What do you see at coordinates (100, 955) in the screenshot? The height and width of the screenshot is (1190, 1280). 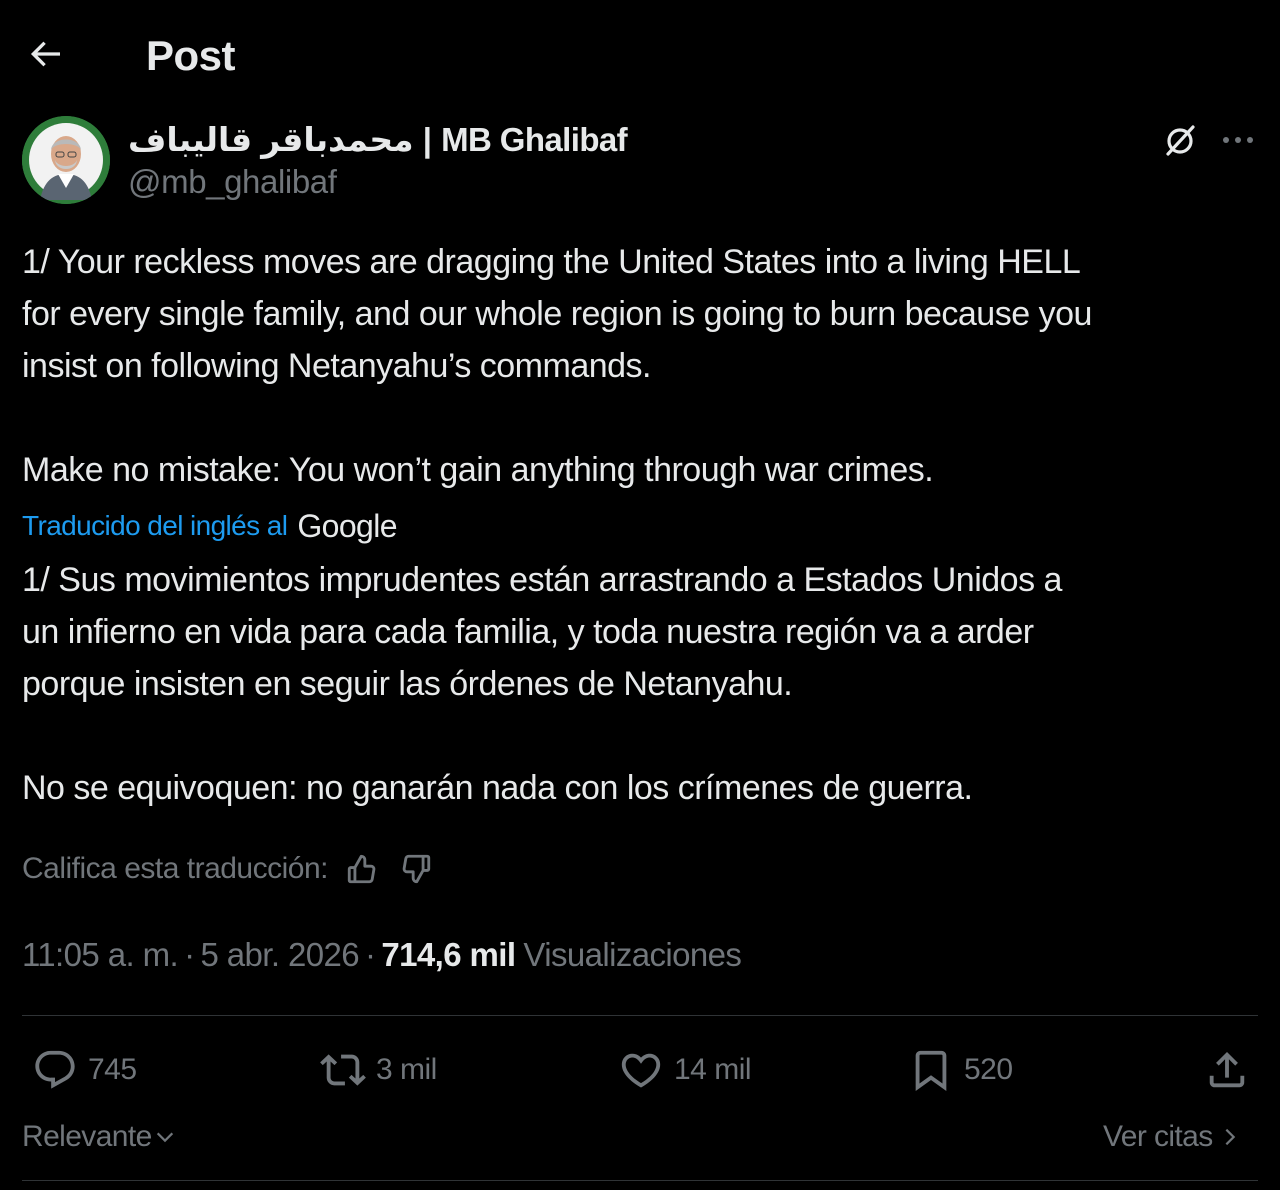 I see `post-time: 11:05 a. m.` at bounding box center [100, 955].